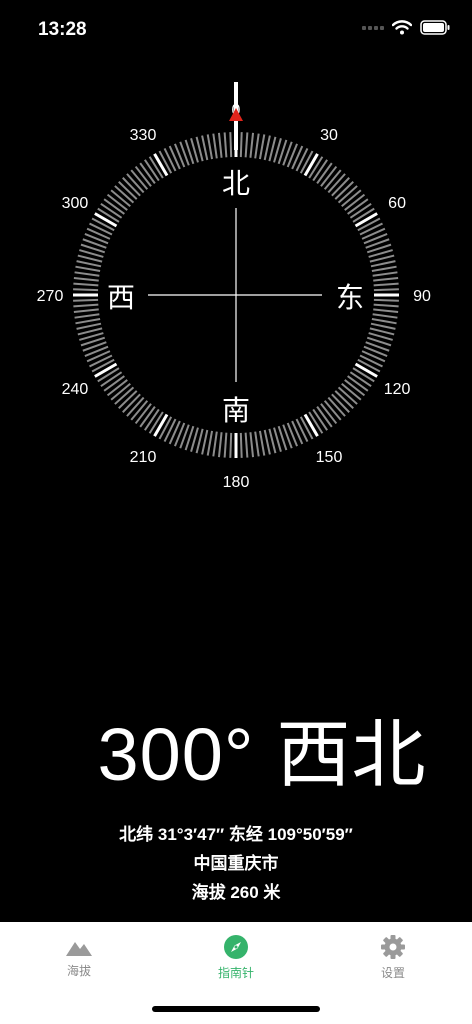 The height and width of the screenshot is (1024, 472). Describe the element at coordinates (329, 457) in the screenshot. I see `degree-label: 150` at that location.